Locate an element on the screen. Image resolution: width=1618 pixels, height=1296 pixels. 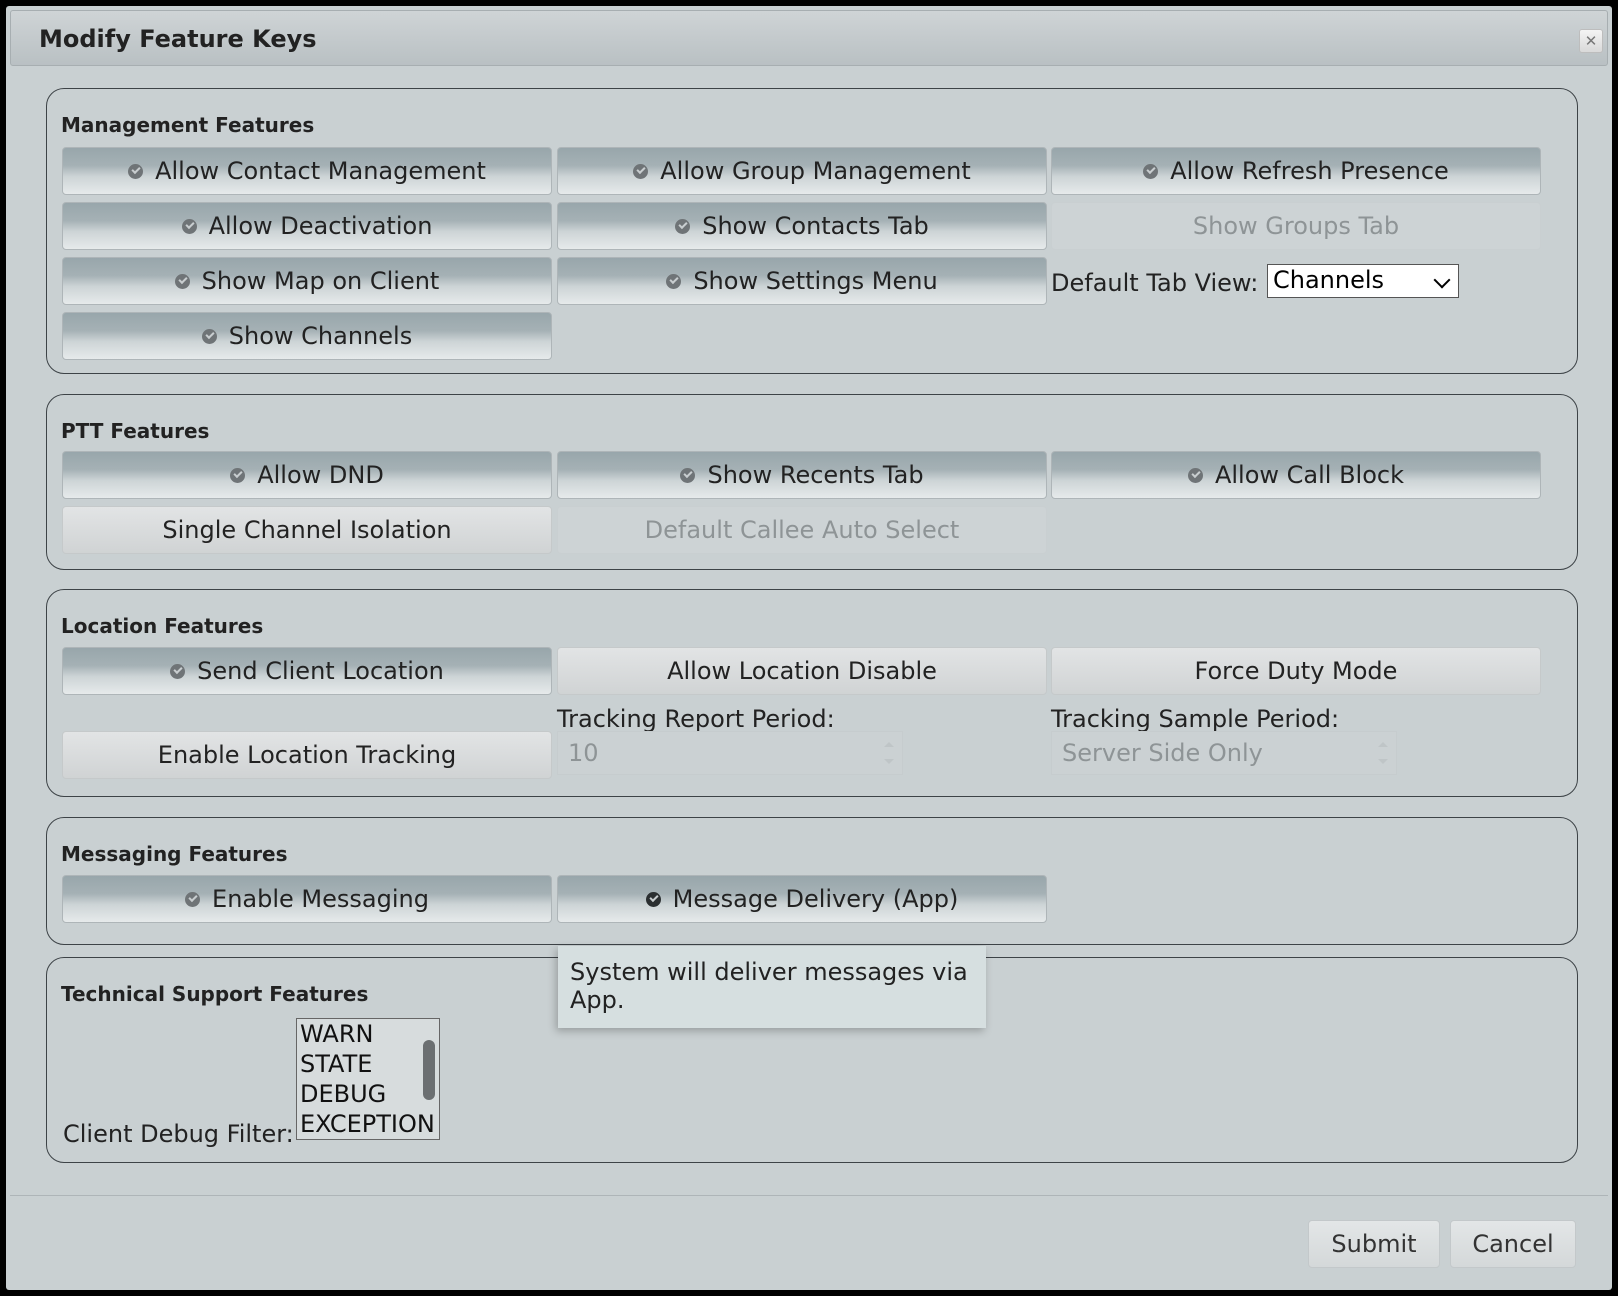
allow-contact-management-toggle: Allow Contact Management is located at coordinates (307, 171).